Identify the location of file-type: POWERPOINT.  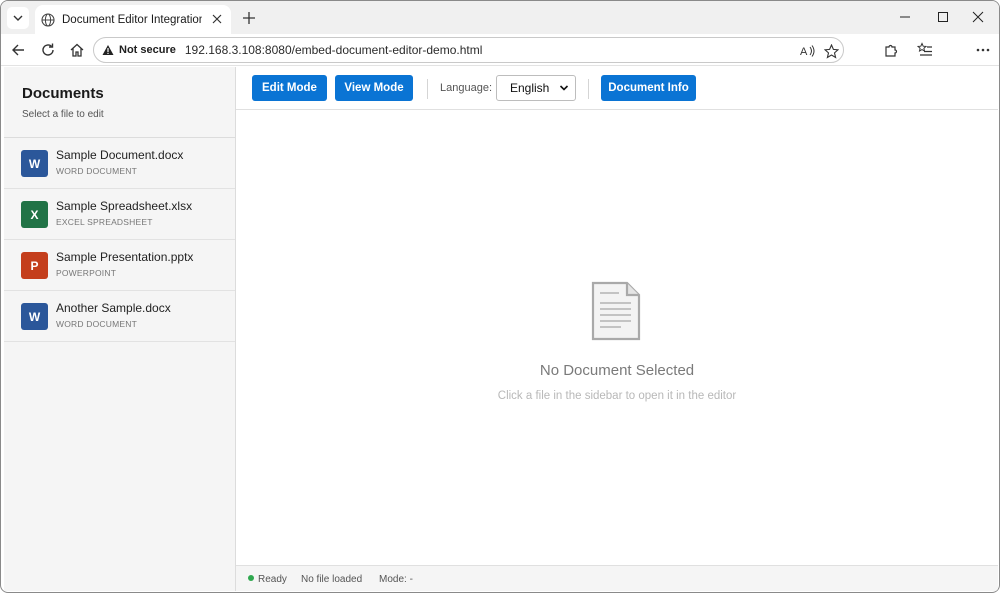
(86, 273).